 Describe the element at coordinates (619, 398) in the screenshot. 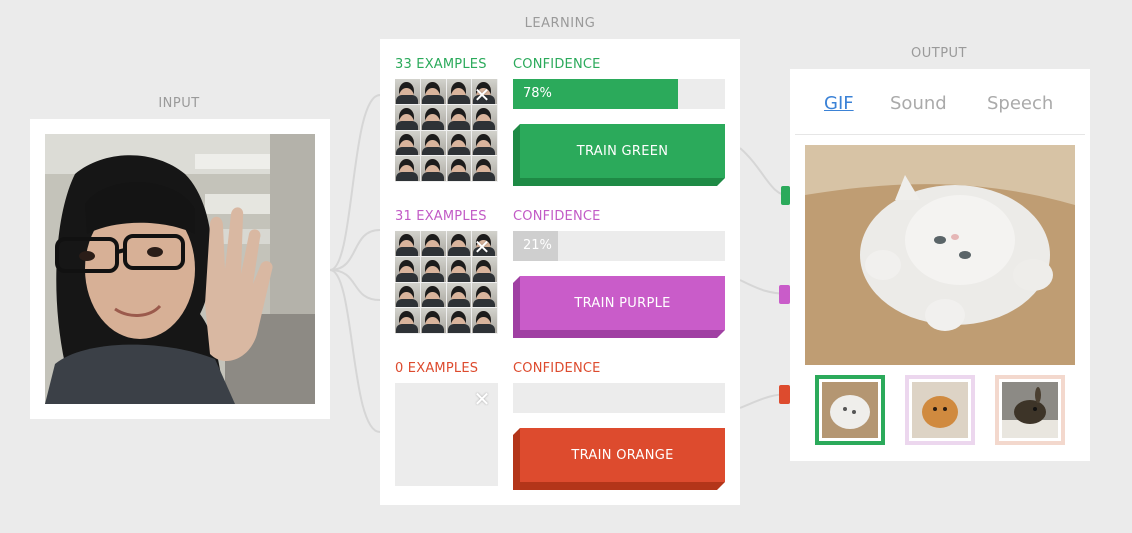

I see `confidence-bar` at that location.